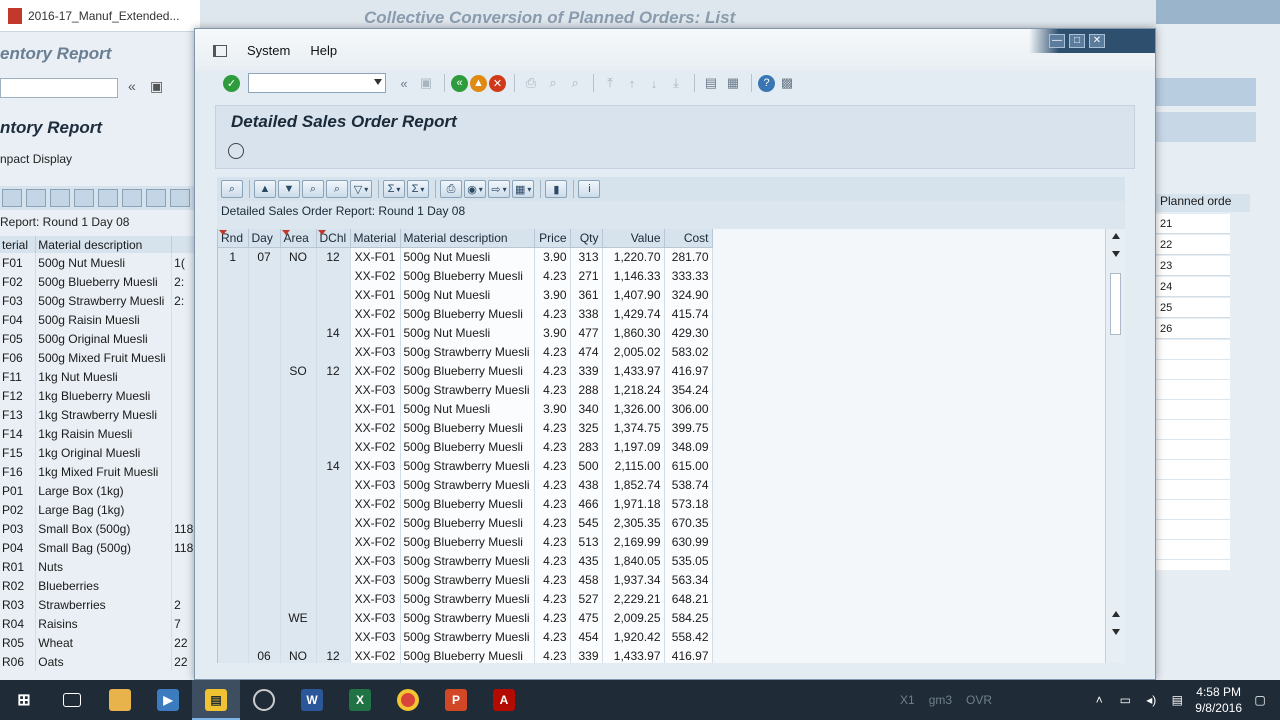 This screenshot has height=720, width=1280. Describe the element at coordinates (100, 528) in the screenshot. I see `bg-inventory-row: P03 Small Box (500g) 118` at that location.